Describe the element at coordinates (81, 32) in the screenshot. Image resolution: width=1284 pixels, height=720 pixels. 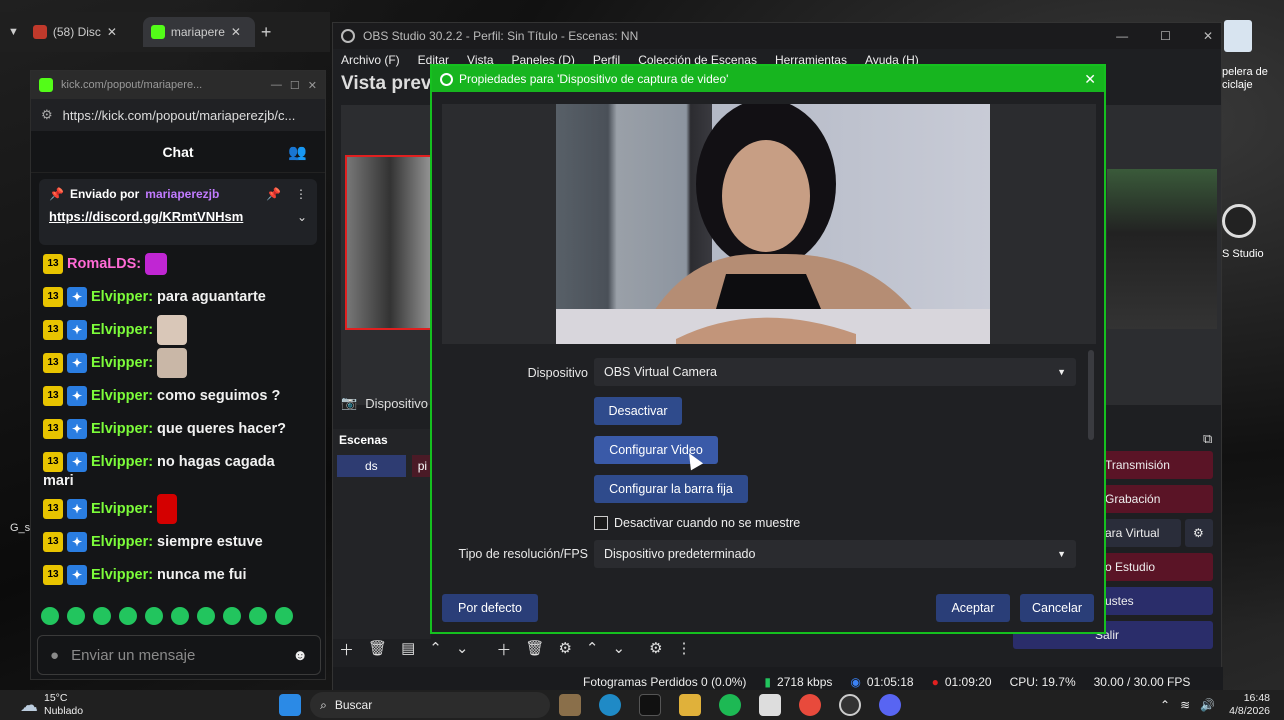
I see `browser-tab-discord: (58) Disc ✕` at that location.